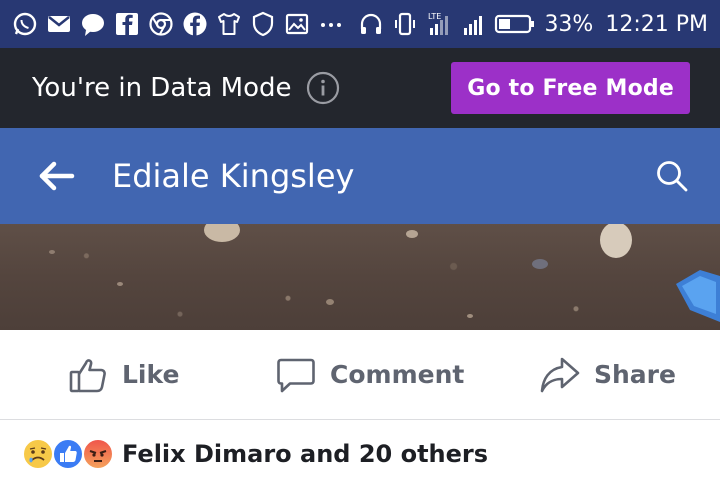 This screenshot has height=486, width=720. What do you see at coordinates (297, 24) in the screenshot?
I see `image-icon` at bounding box center [297, 24].